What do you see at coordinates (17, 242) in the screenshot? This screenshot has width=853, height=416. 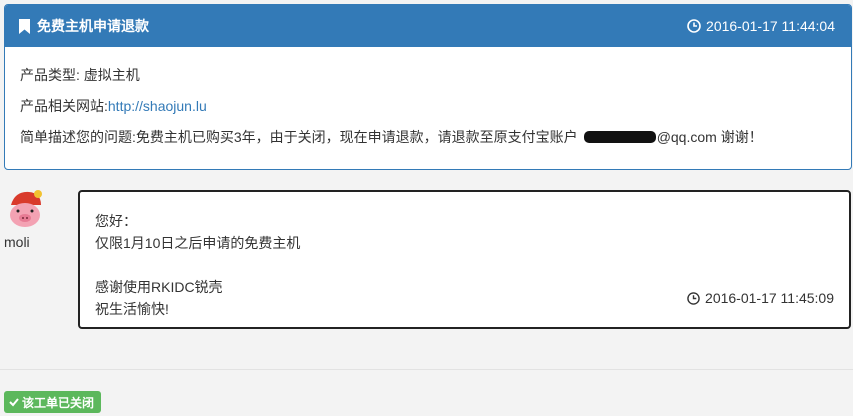 I see `reply-username: moli` at bounding box center [17, 242].